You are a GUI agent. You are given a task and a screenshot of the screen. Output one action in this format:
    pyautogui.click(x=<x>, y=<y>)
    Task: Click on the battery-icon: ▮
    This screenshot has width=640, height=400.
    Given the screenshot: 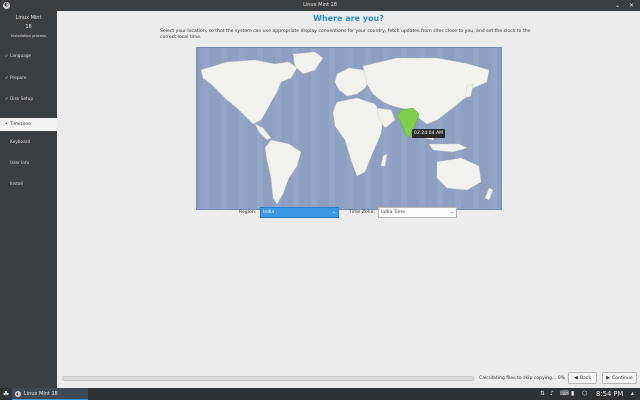 What is the action you would take?
    pyautogui.click(x=572, y=394)
    